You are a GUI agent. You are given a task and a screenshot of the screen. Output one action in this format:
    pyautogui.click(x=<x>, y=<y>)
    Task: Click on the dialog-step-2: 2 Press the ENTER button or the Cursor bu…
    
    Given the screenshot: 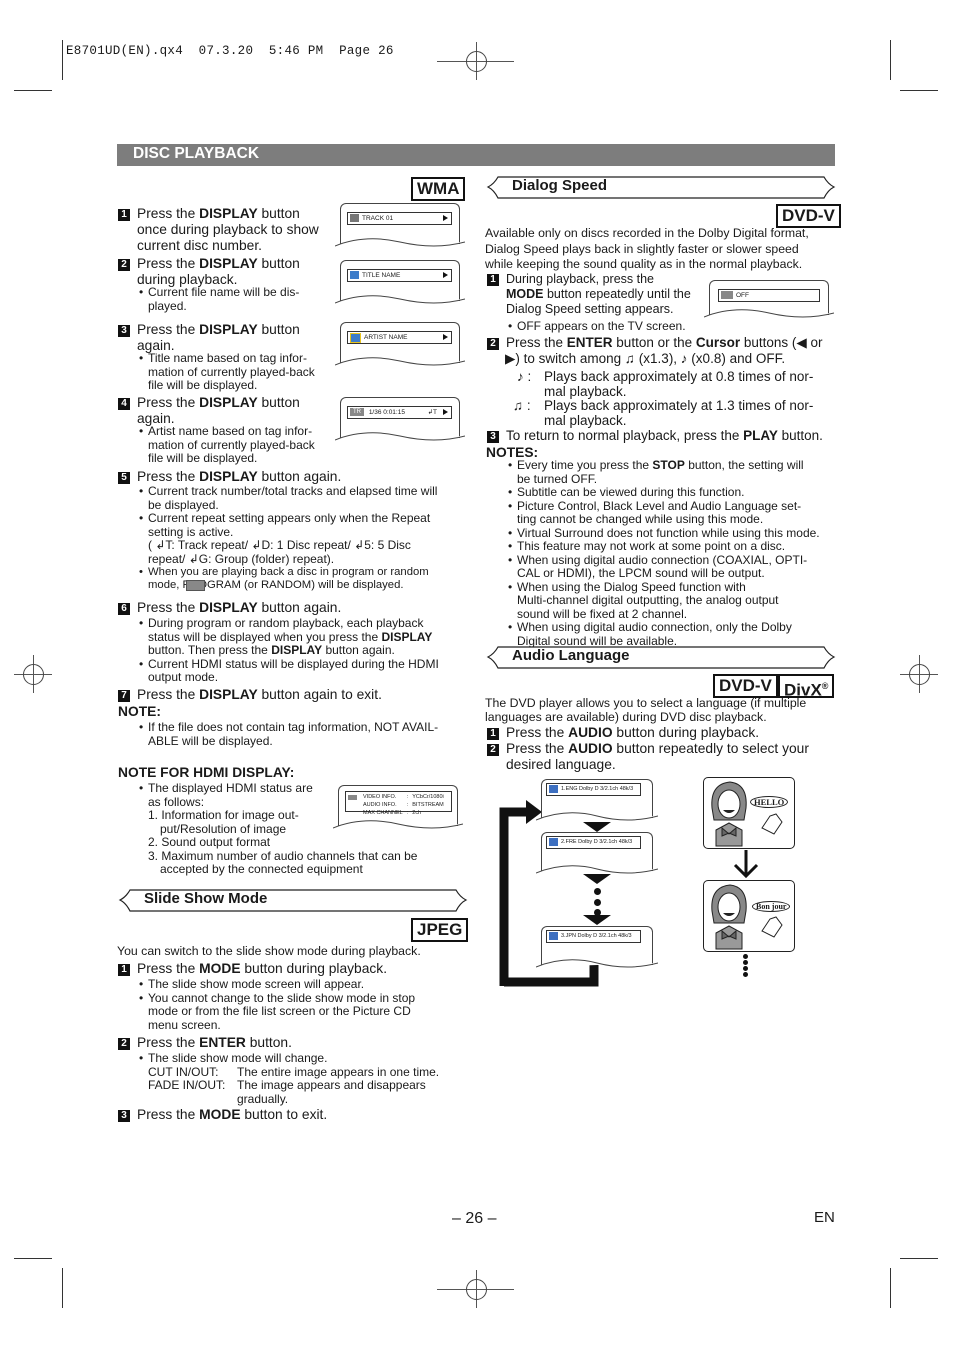 What is the action you would take?
    pyautogui.click(x=662, y=351)
    